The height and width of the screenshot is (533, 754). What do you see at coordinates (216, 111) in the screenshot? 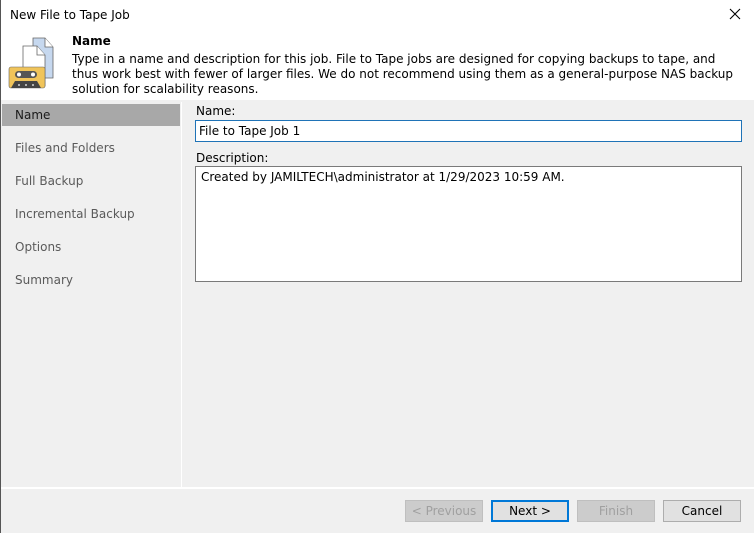
I see `name-label: Name:` at bounding box center [216, 111].